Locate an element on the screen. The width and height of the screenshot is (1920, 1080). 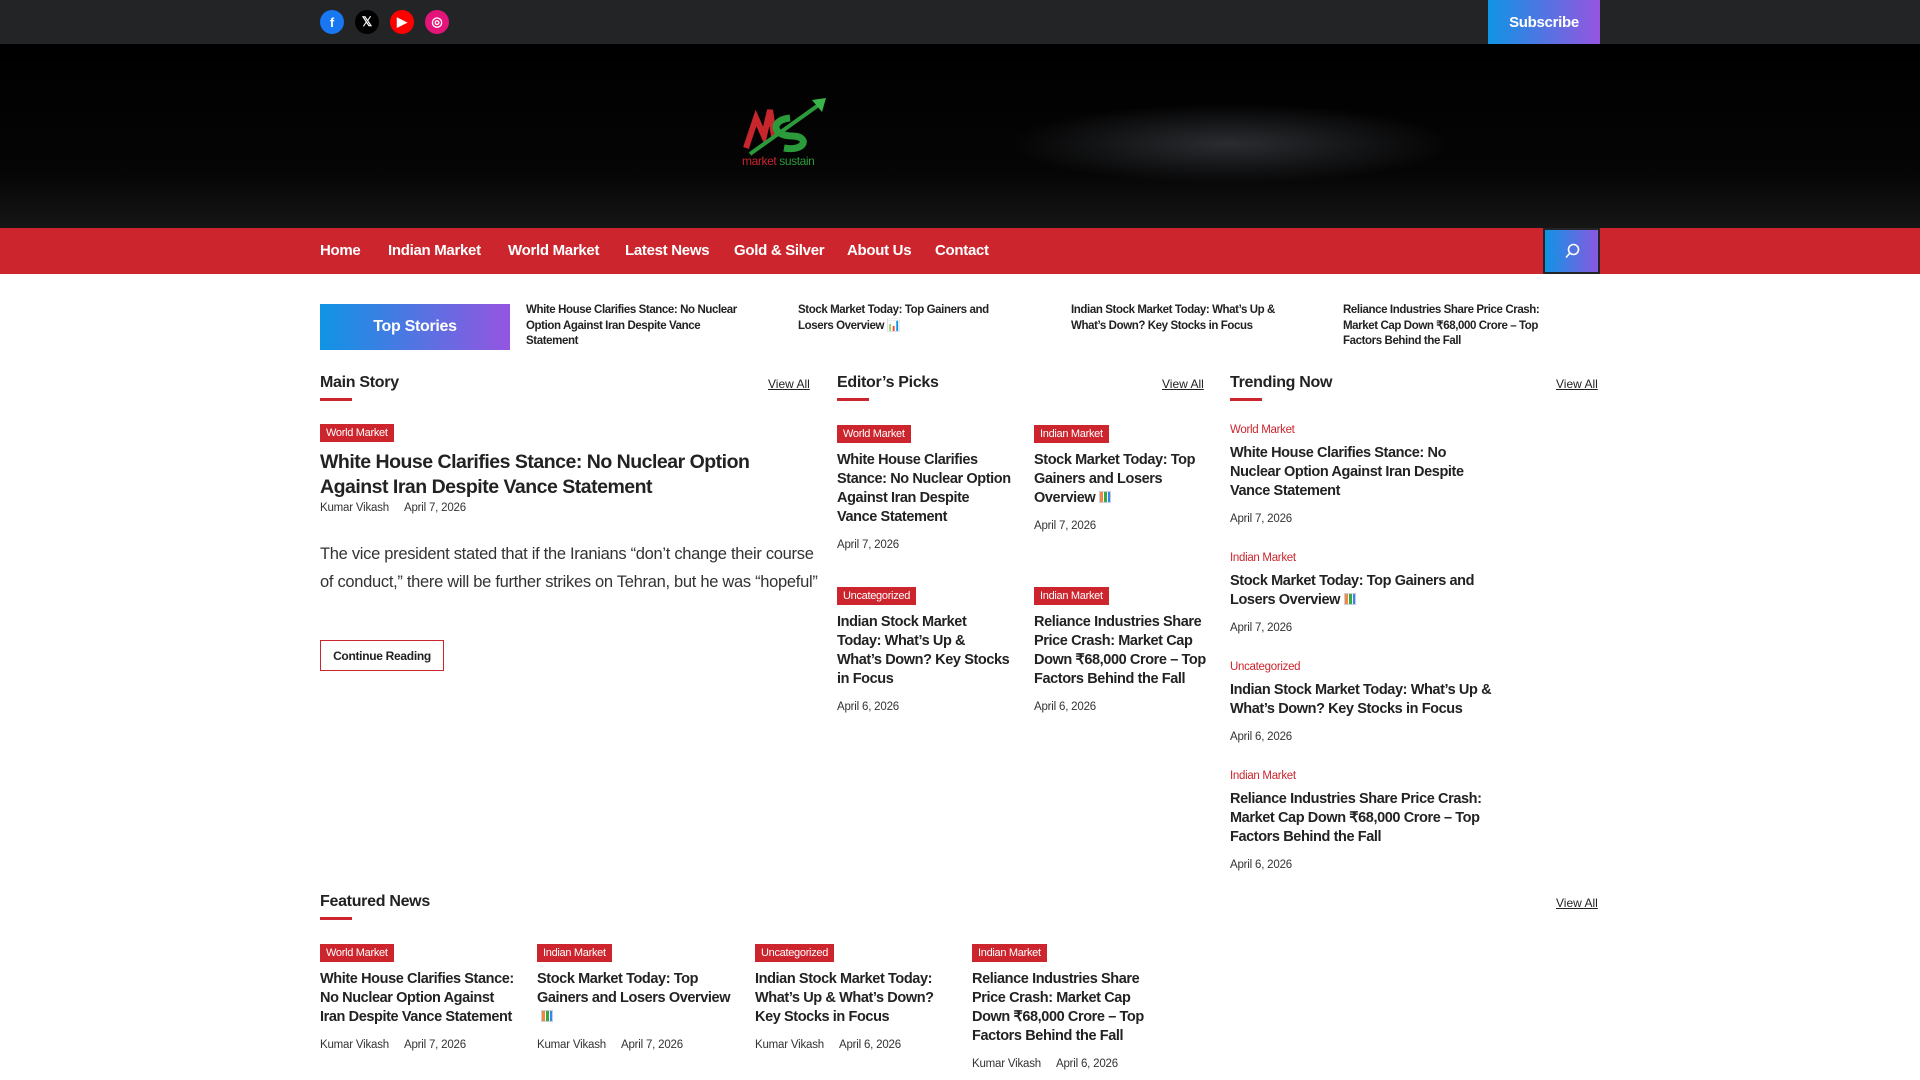
nav-item-home: Home is located at coordinates (340, 251).